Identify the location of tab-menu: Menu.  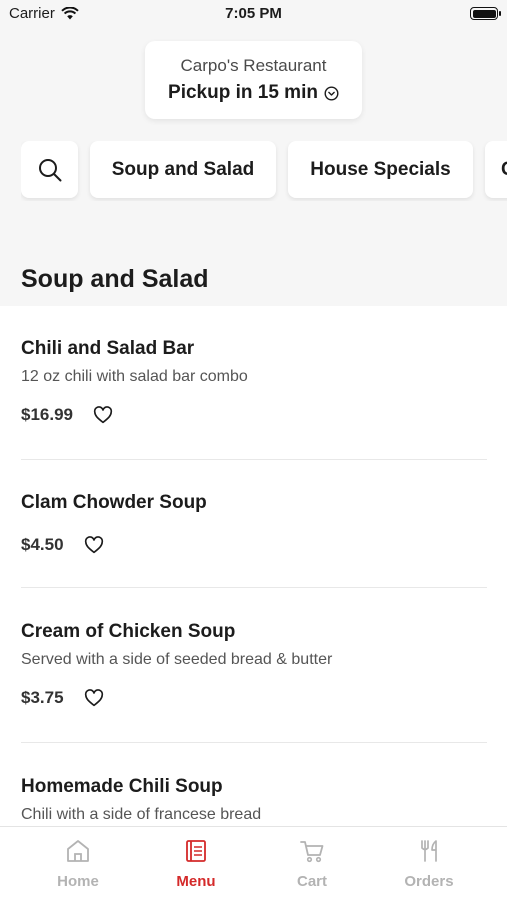
(196, 864).